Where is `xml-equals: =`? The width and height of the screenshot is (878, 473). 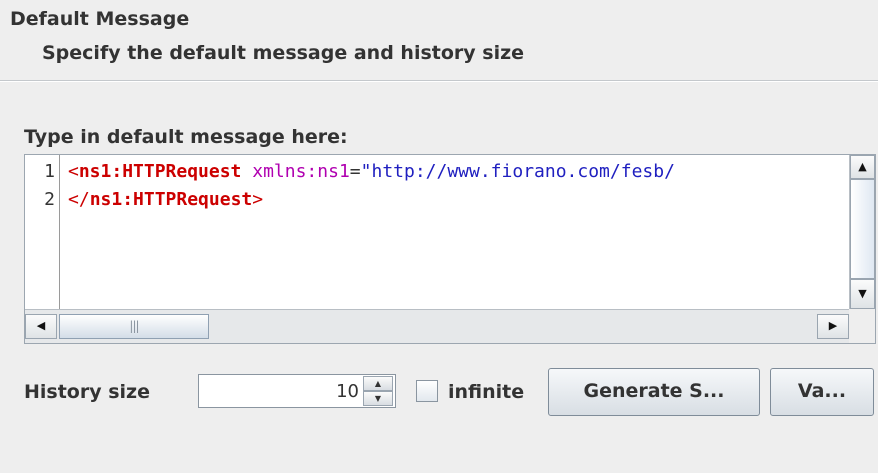 xml-equals: = is located at coordinates (355, 171).